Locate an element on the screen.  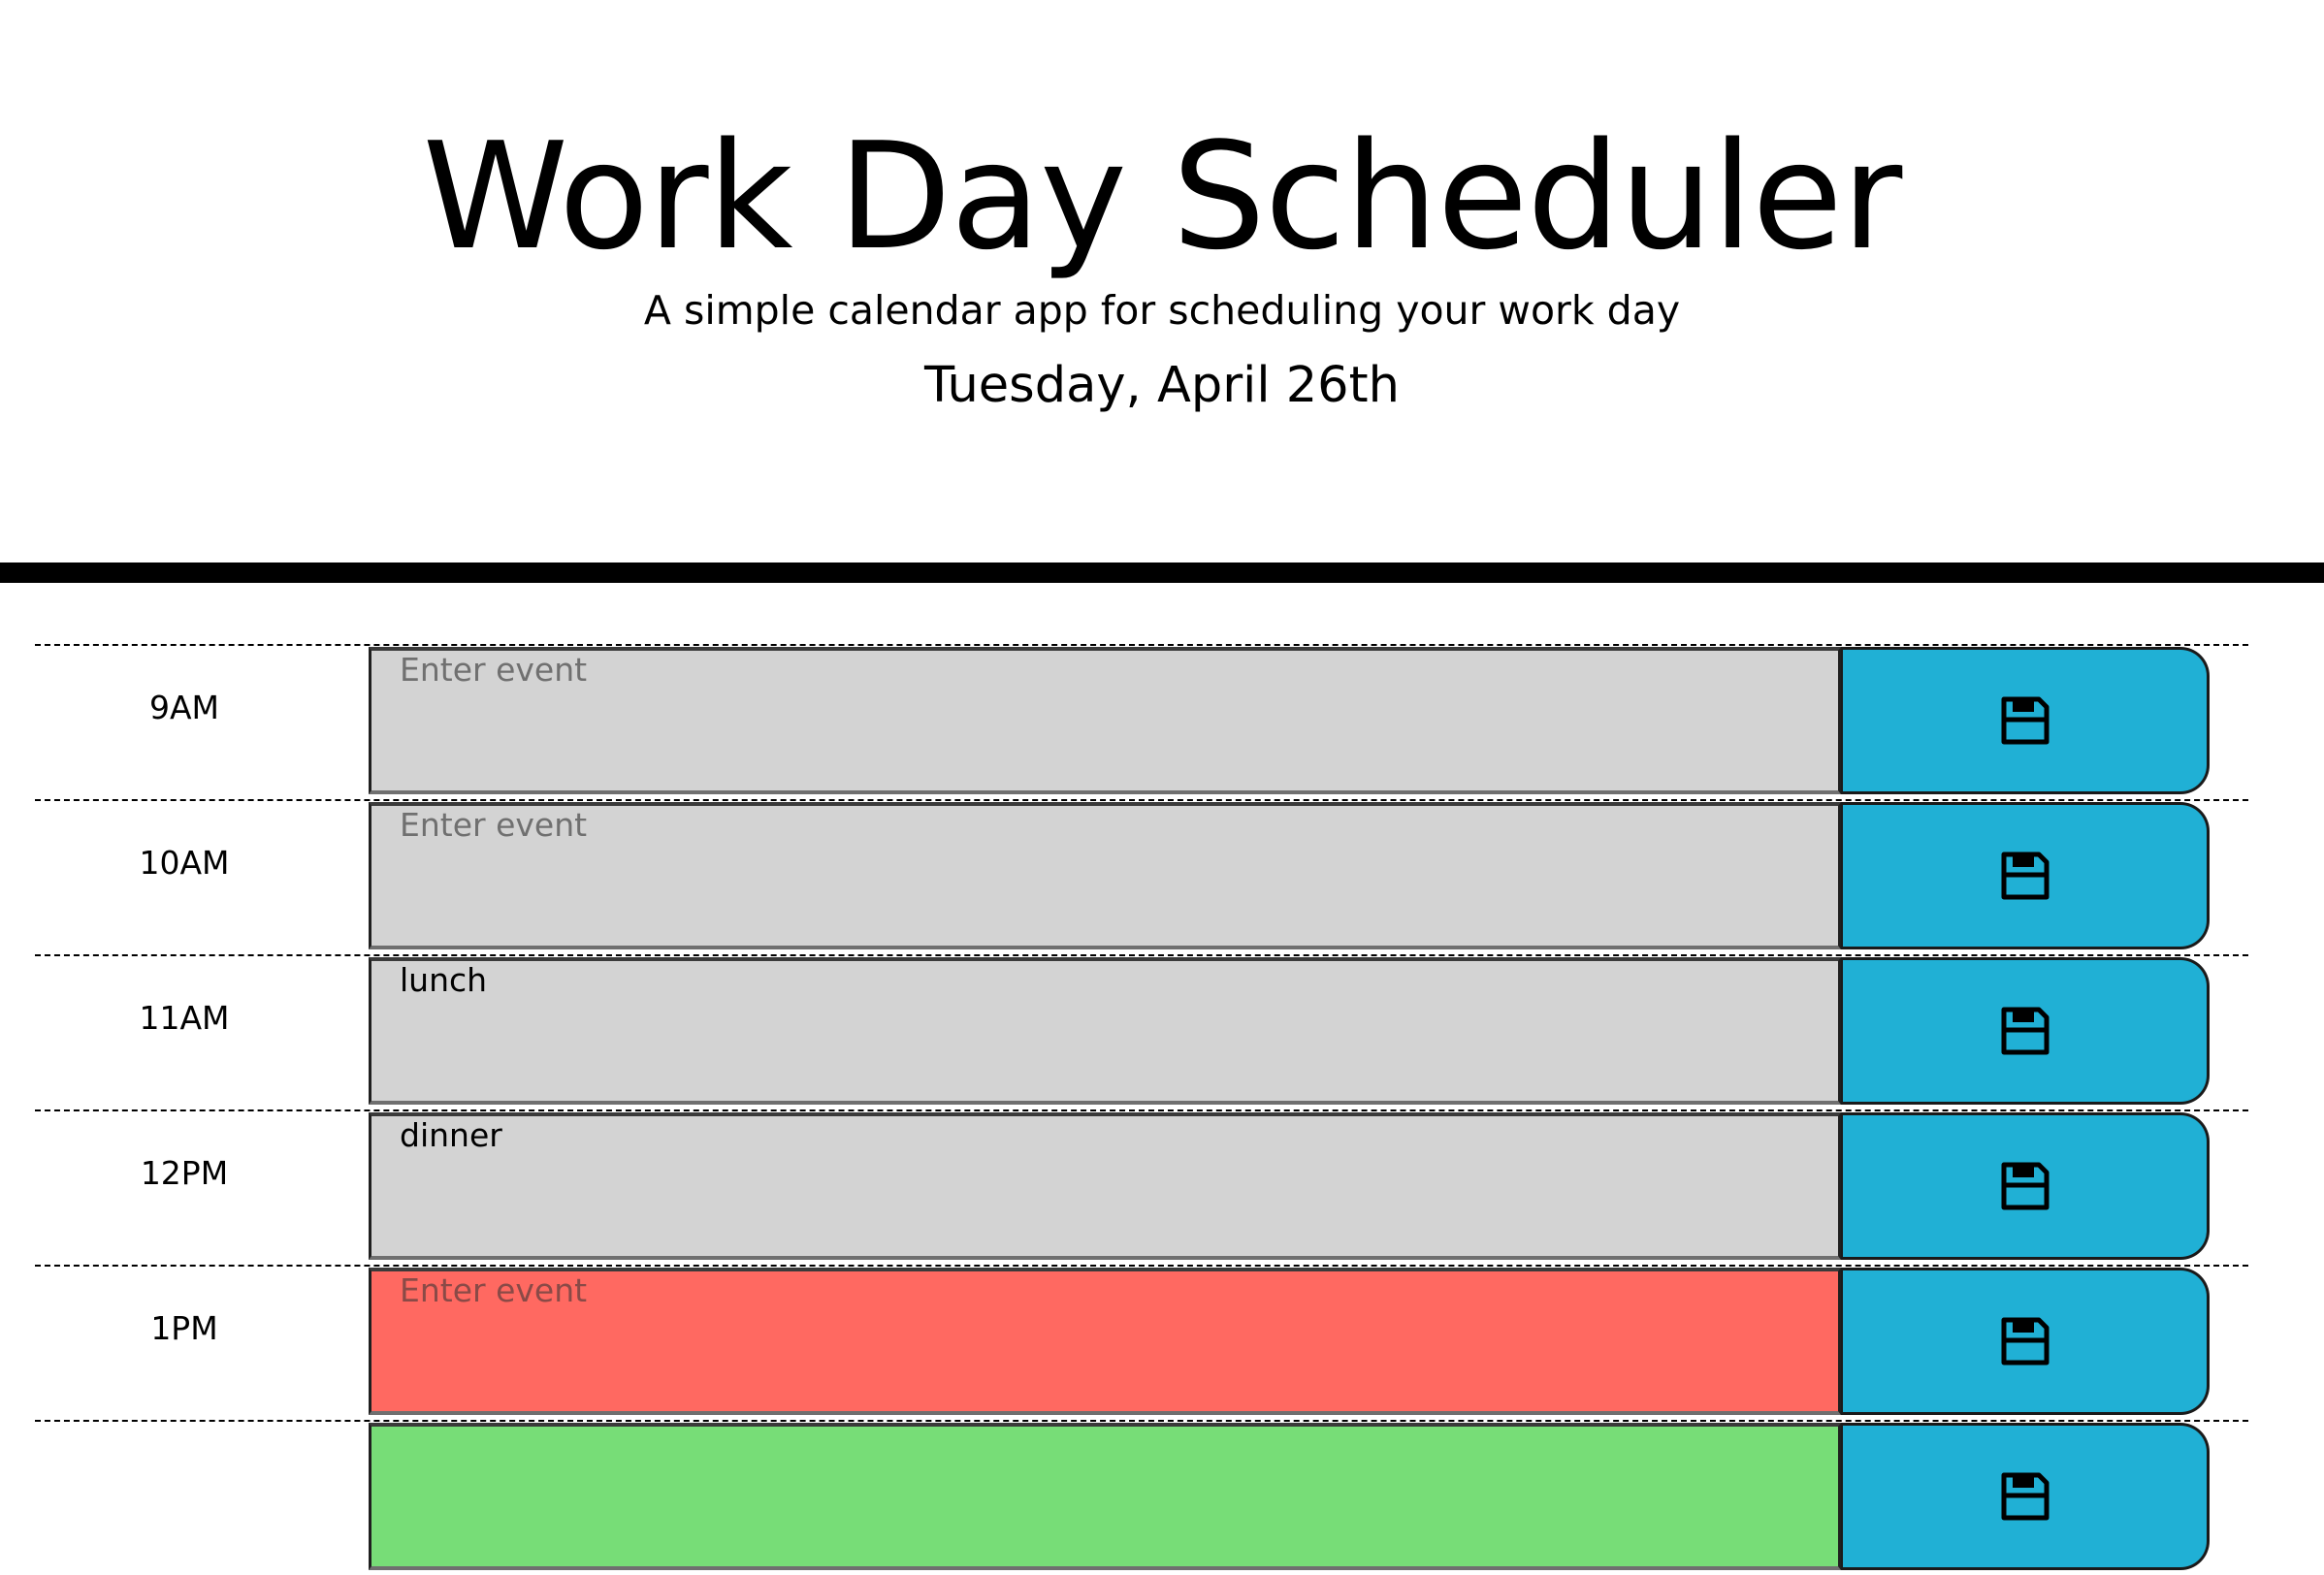
time-block: 9AM is located at coordinates (1141, 721).